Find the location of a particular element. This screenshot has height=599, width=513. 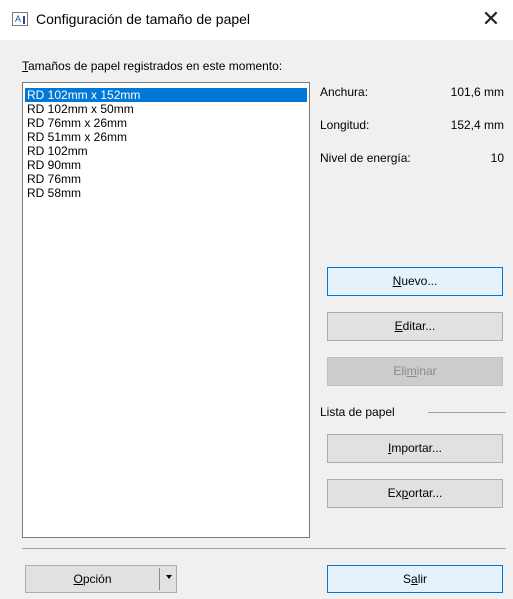

exit-button-pre: S is located at coordinates (406, 579).